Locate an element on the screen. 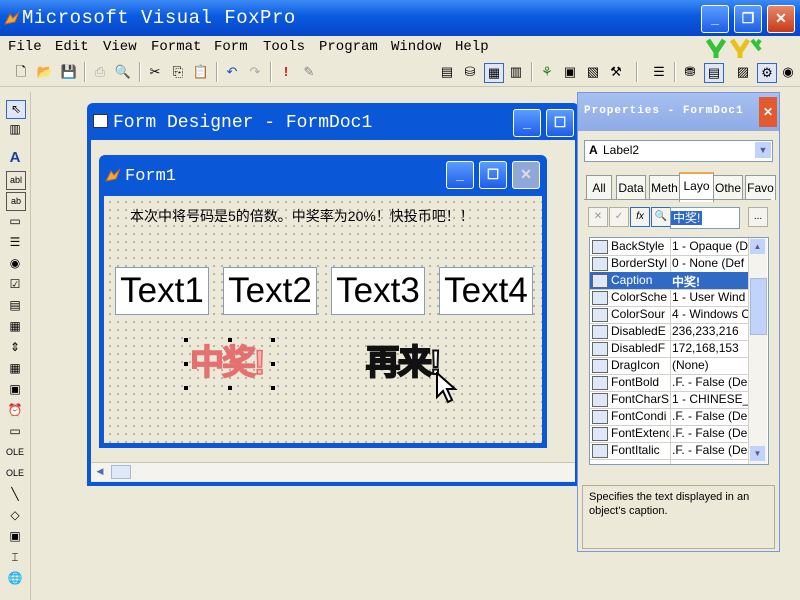  property-value-input: 中奖! is located at coordinates (705, 218).